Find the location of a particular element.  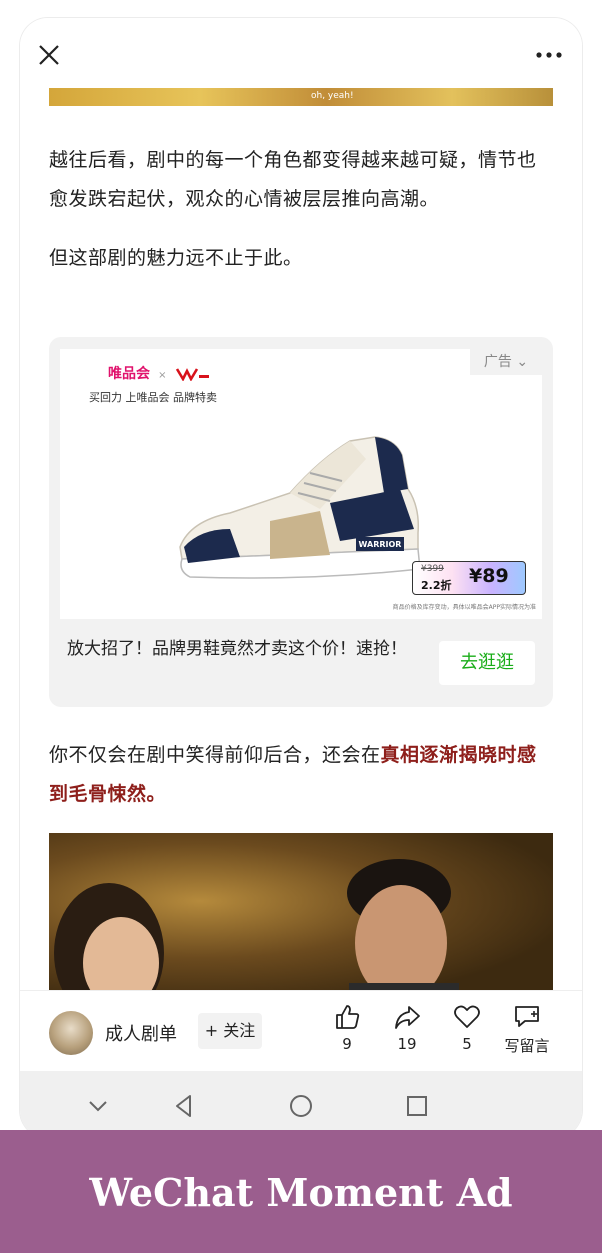

comment-icon is located at coordinates (527, 1016).